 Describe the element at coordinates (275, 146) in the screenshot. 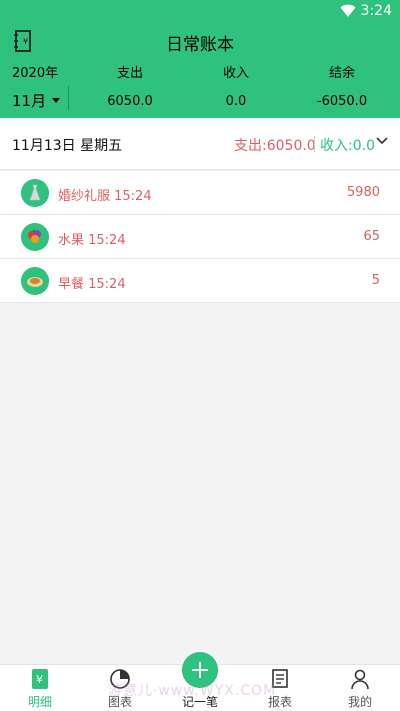

I see `day-expense: 支出:6050.0` at that location.